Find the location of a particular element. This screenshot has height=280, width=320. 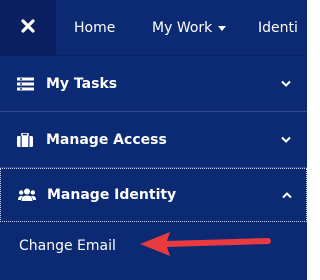

briefcase-icon is located at coordinates (25, 139).